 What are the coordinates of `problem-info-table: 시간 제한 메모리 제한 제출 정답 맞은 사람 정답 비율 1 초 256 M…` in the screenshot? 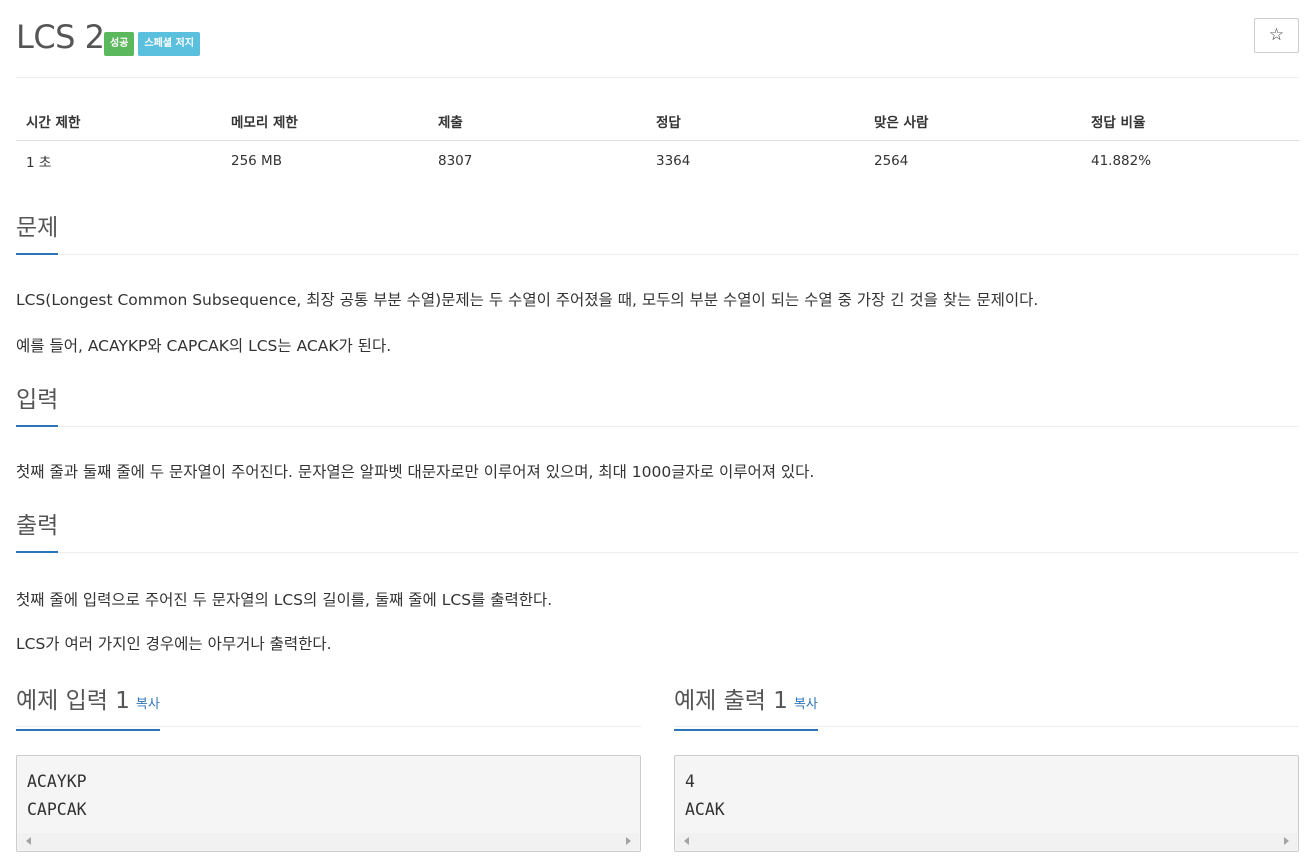 It's located at (657, 141).